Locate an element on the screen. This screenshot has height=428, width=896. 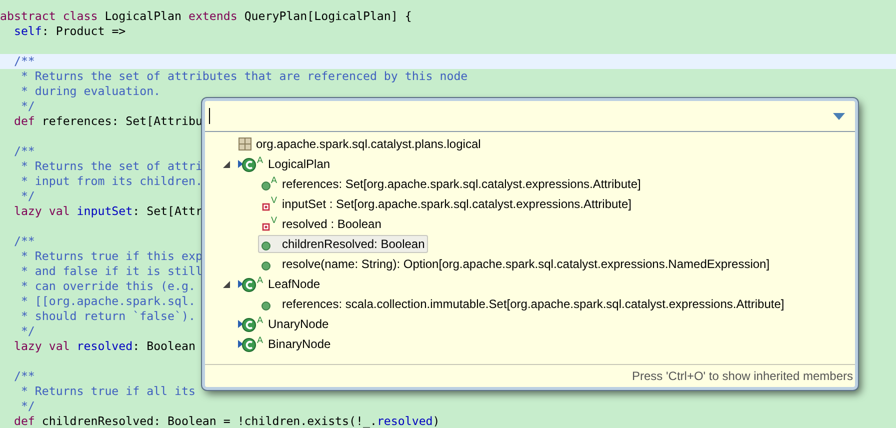
outline-item: A UnaryNode is located at coordinates (283, 324).